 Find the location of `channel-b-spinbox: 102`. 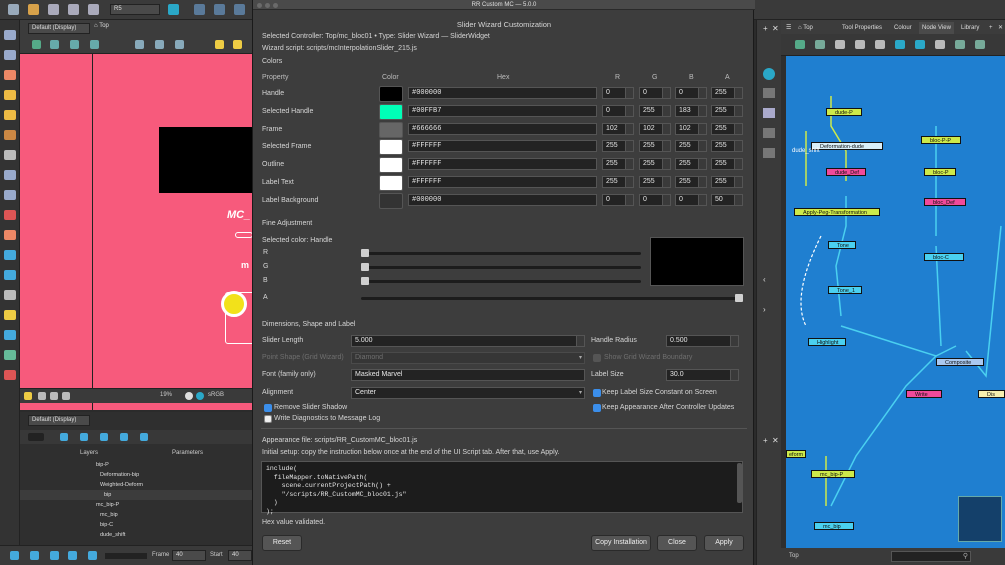

channel-b-spinbox: 102 is located at coordinates (691, 129).